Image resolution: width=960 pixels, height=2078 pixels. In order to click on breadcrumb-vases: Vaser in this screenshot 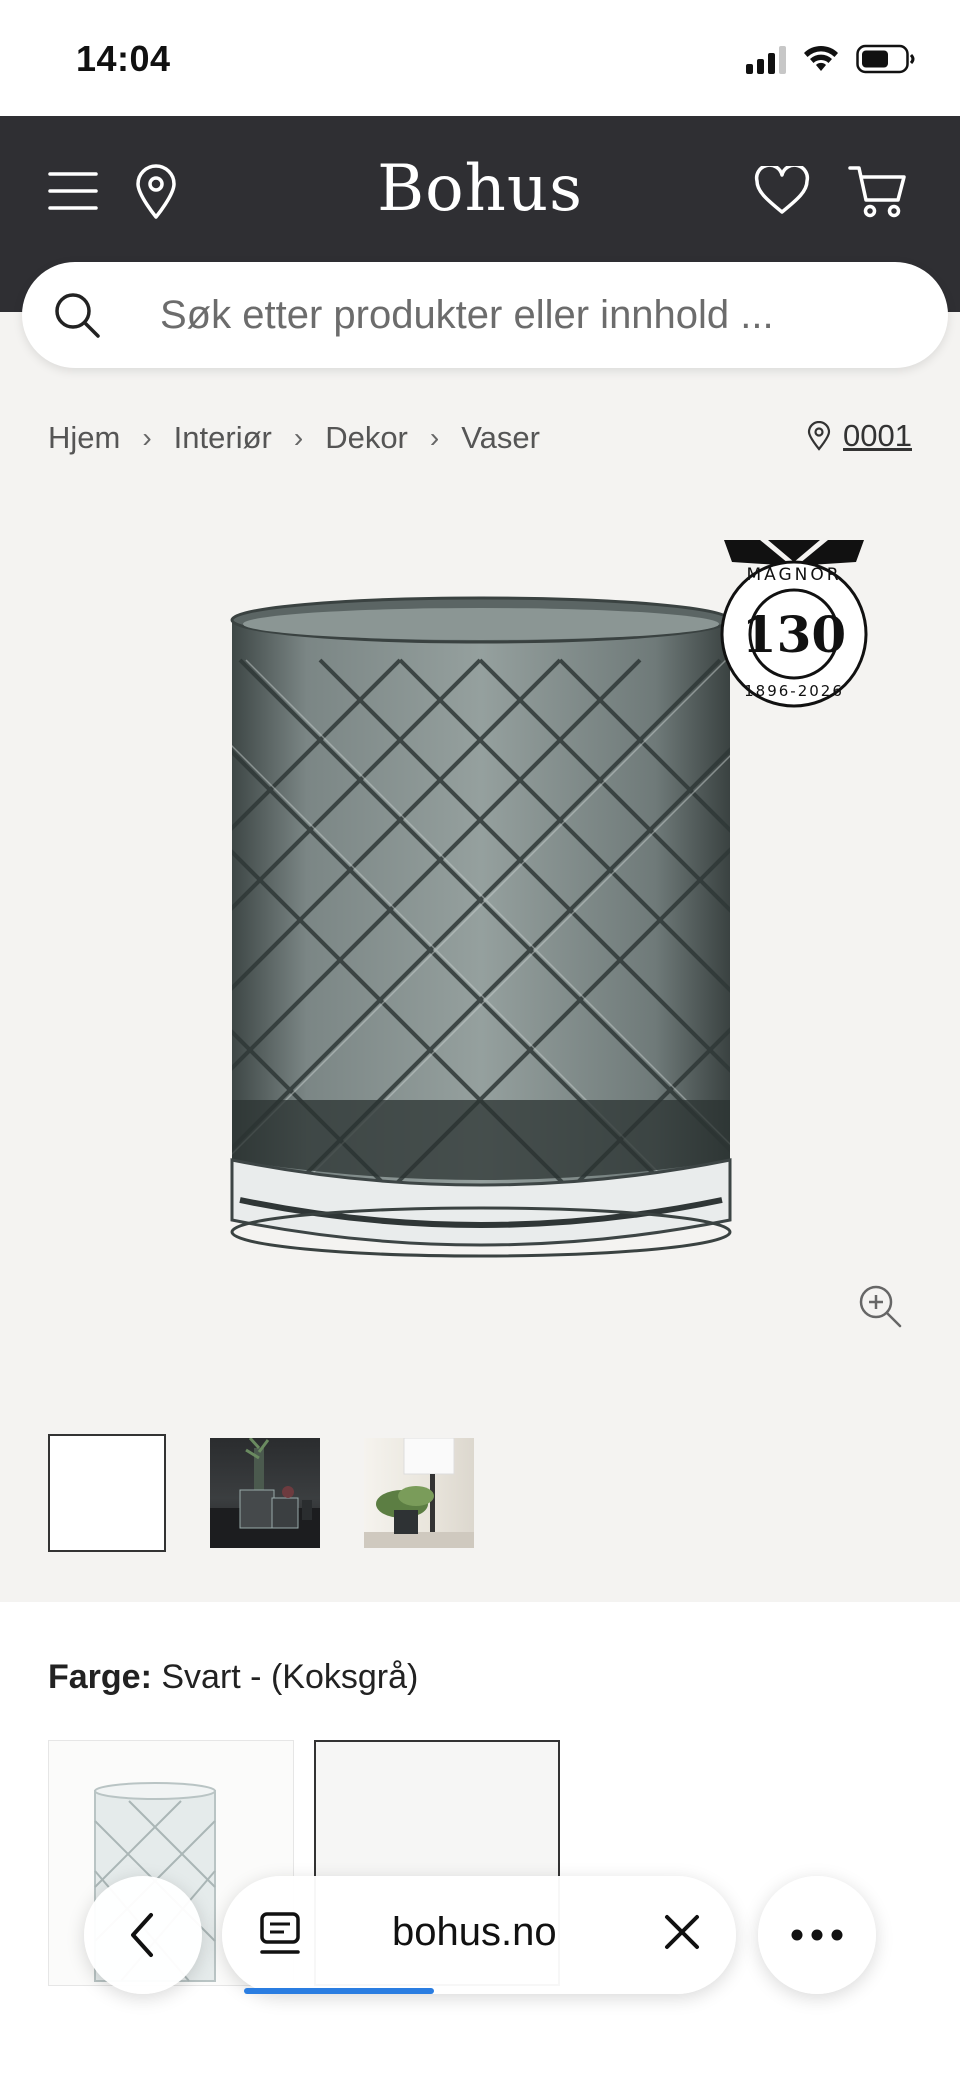, I will do `click(500, 438)`.